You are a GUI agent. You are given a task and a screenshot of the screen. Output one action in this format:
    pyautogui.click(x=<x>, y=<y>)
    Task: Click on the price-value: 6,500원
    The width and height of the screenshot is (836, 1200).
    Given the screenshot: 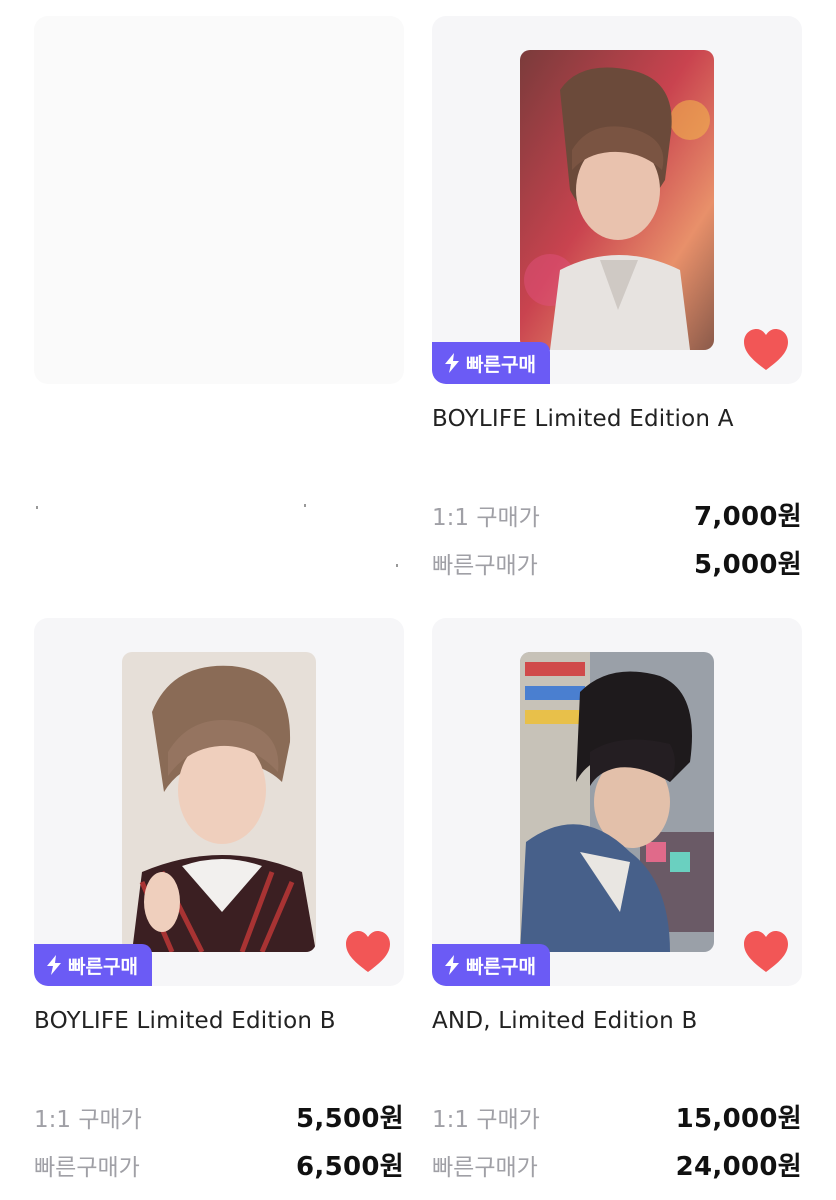 What is the action you would take?
    pyautogui.click(x=350, y=1167)
    